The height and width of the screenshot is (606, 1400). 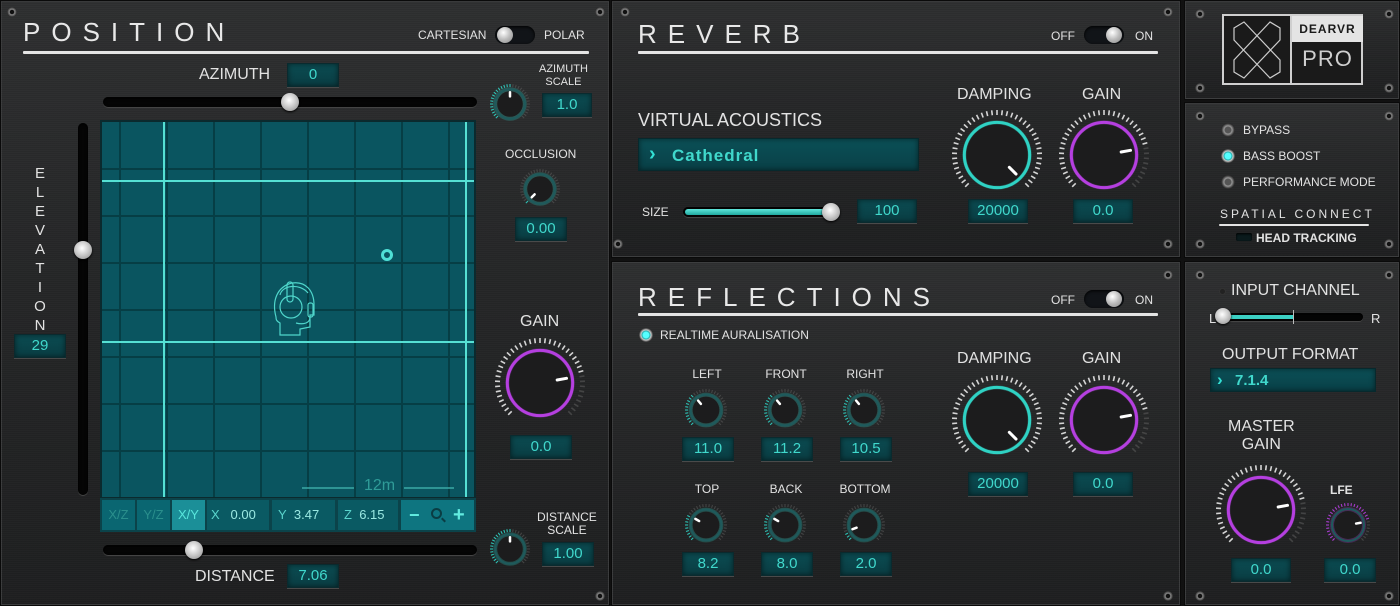 I want to click on reflections-toggle, so click(x=1104, y=299).